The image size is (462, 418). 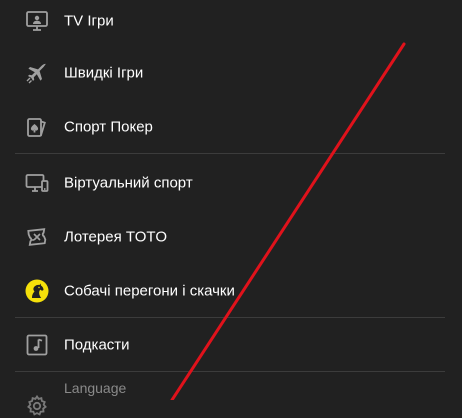 I want to click on horse-head-icon, so click(x=37, y=291).